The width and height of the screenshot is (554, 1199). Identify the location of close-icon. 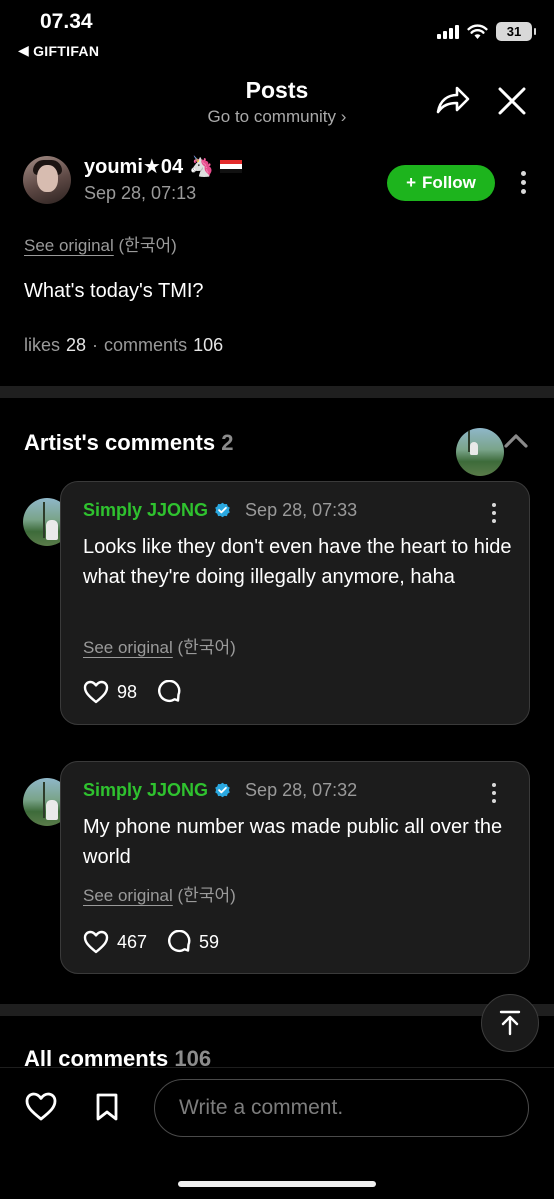
(512, 101).